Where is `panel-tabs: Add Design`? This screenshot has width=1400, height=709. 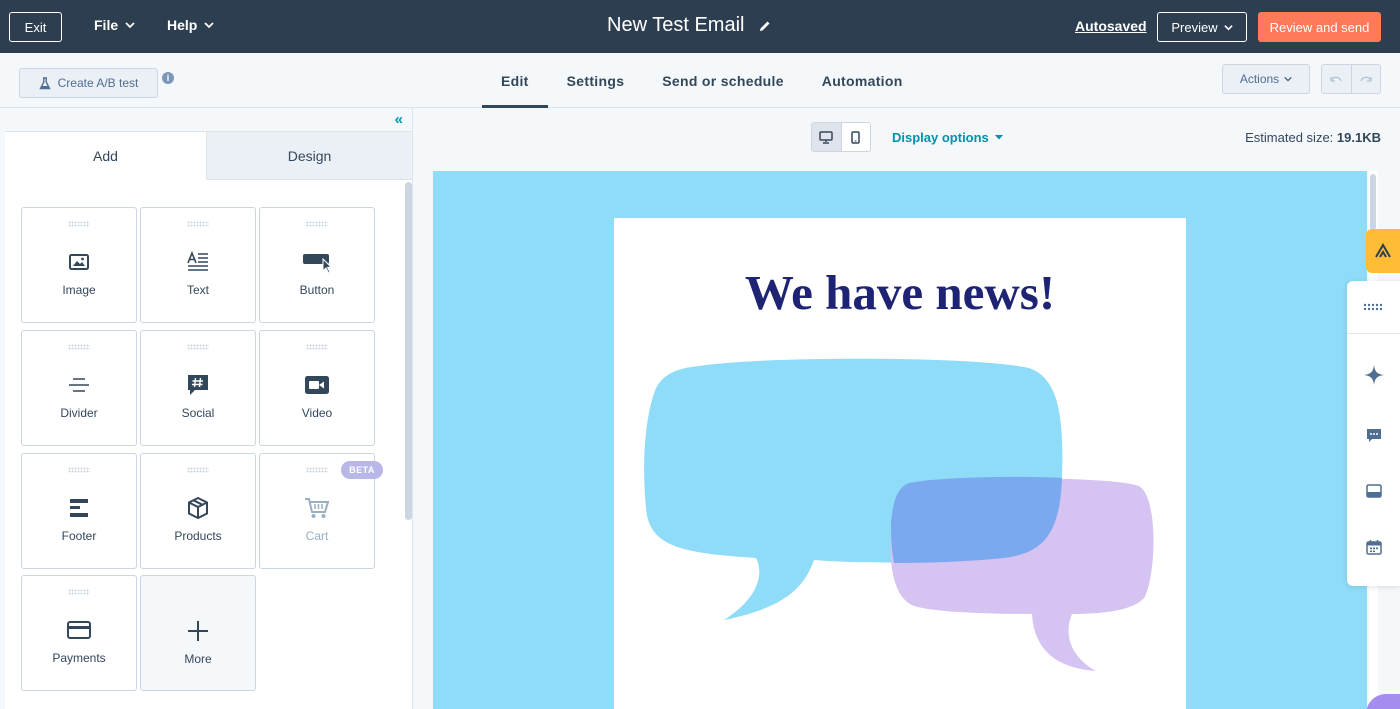
panel-tabs: Add Design is located at coordinates (208, 156).